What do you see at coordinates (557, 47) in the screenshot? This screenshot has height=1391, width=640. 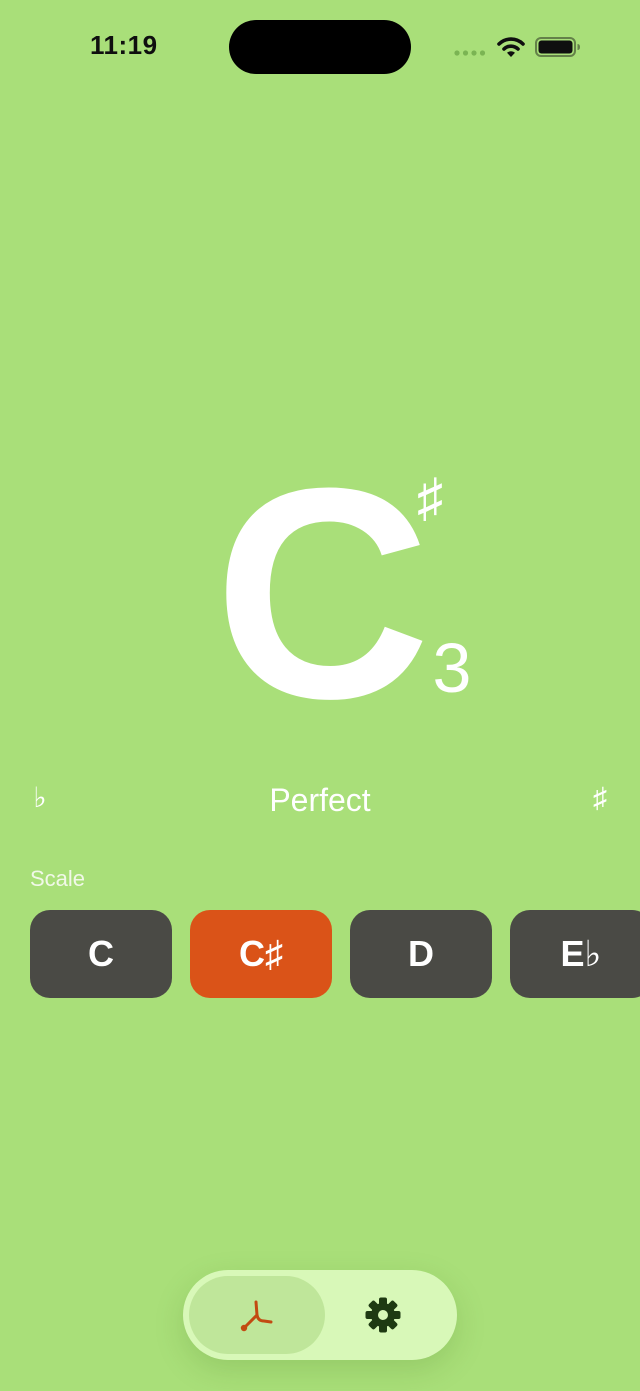 I see `battery-icon` at bounding box center [557, 47].